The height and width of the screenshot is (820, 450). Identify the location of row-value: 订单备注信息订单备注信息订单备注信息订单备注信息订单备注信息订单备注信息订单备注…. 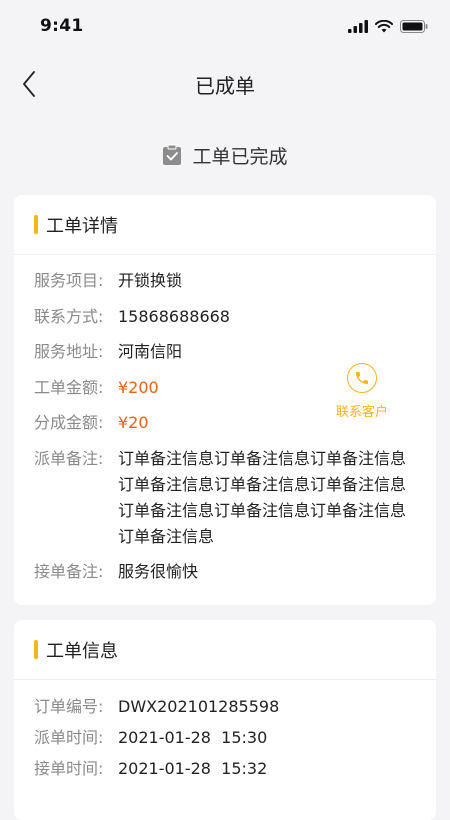
(262, 497).